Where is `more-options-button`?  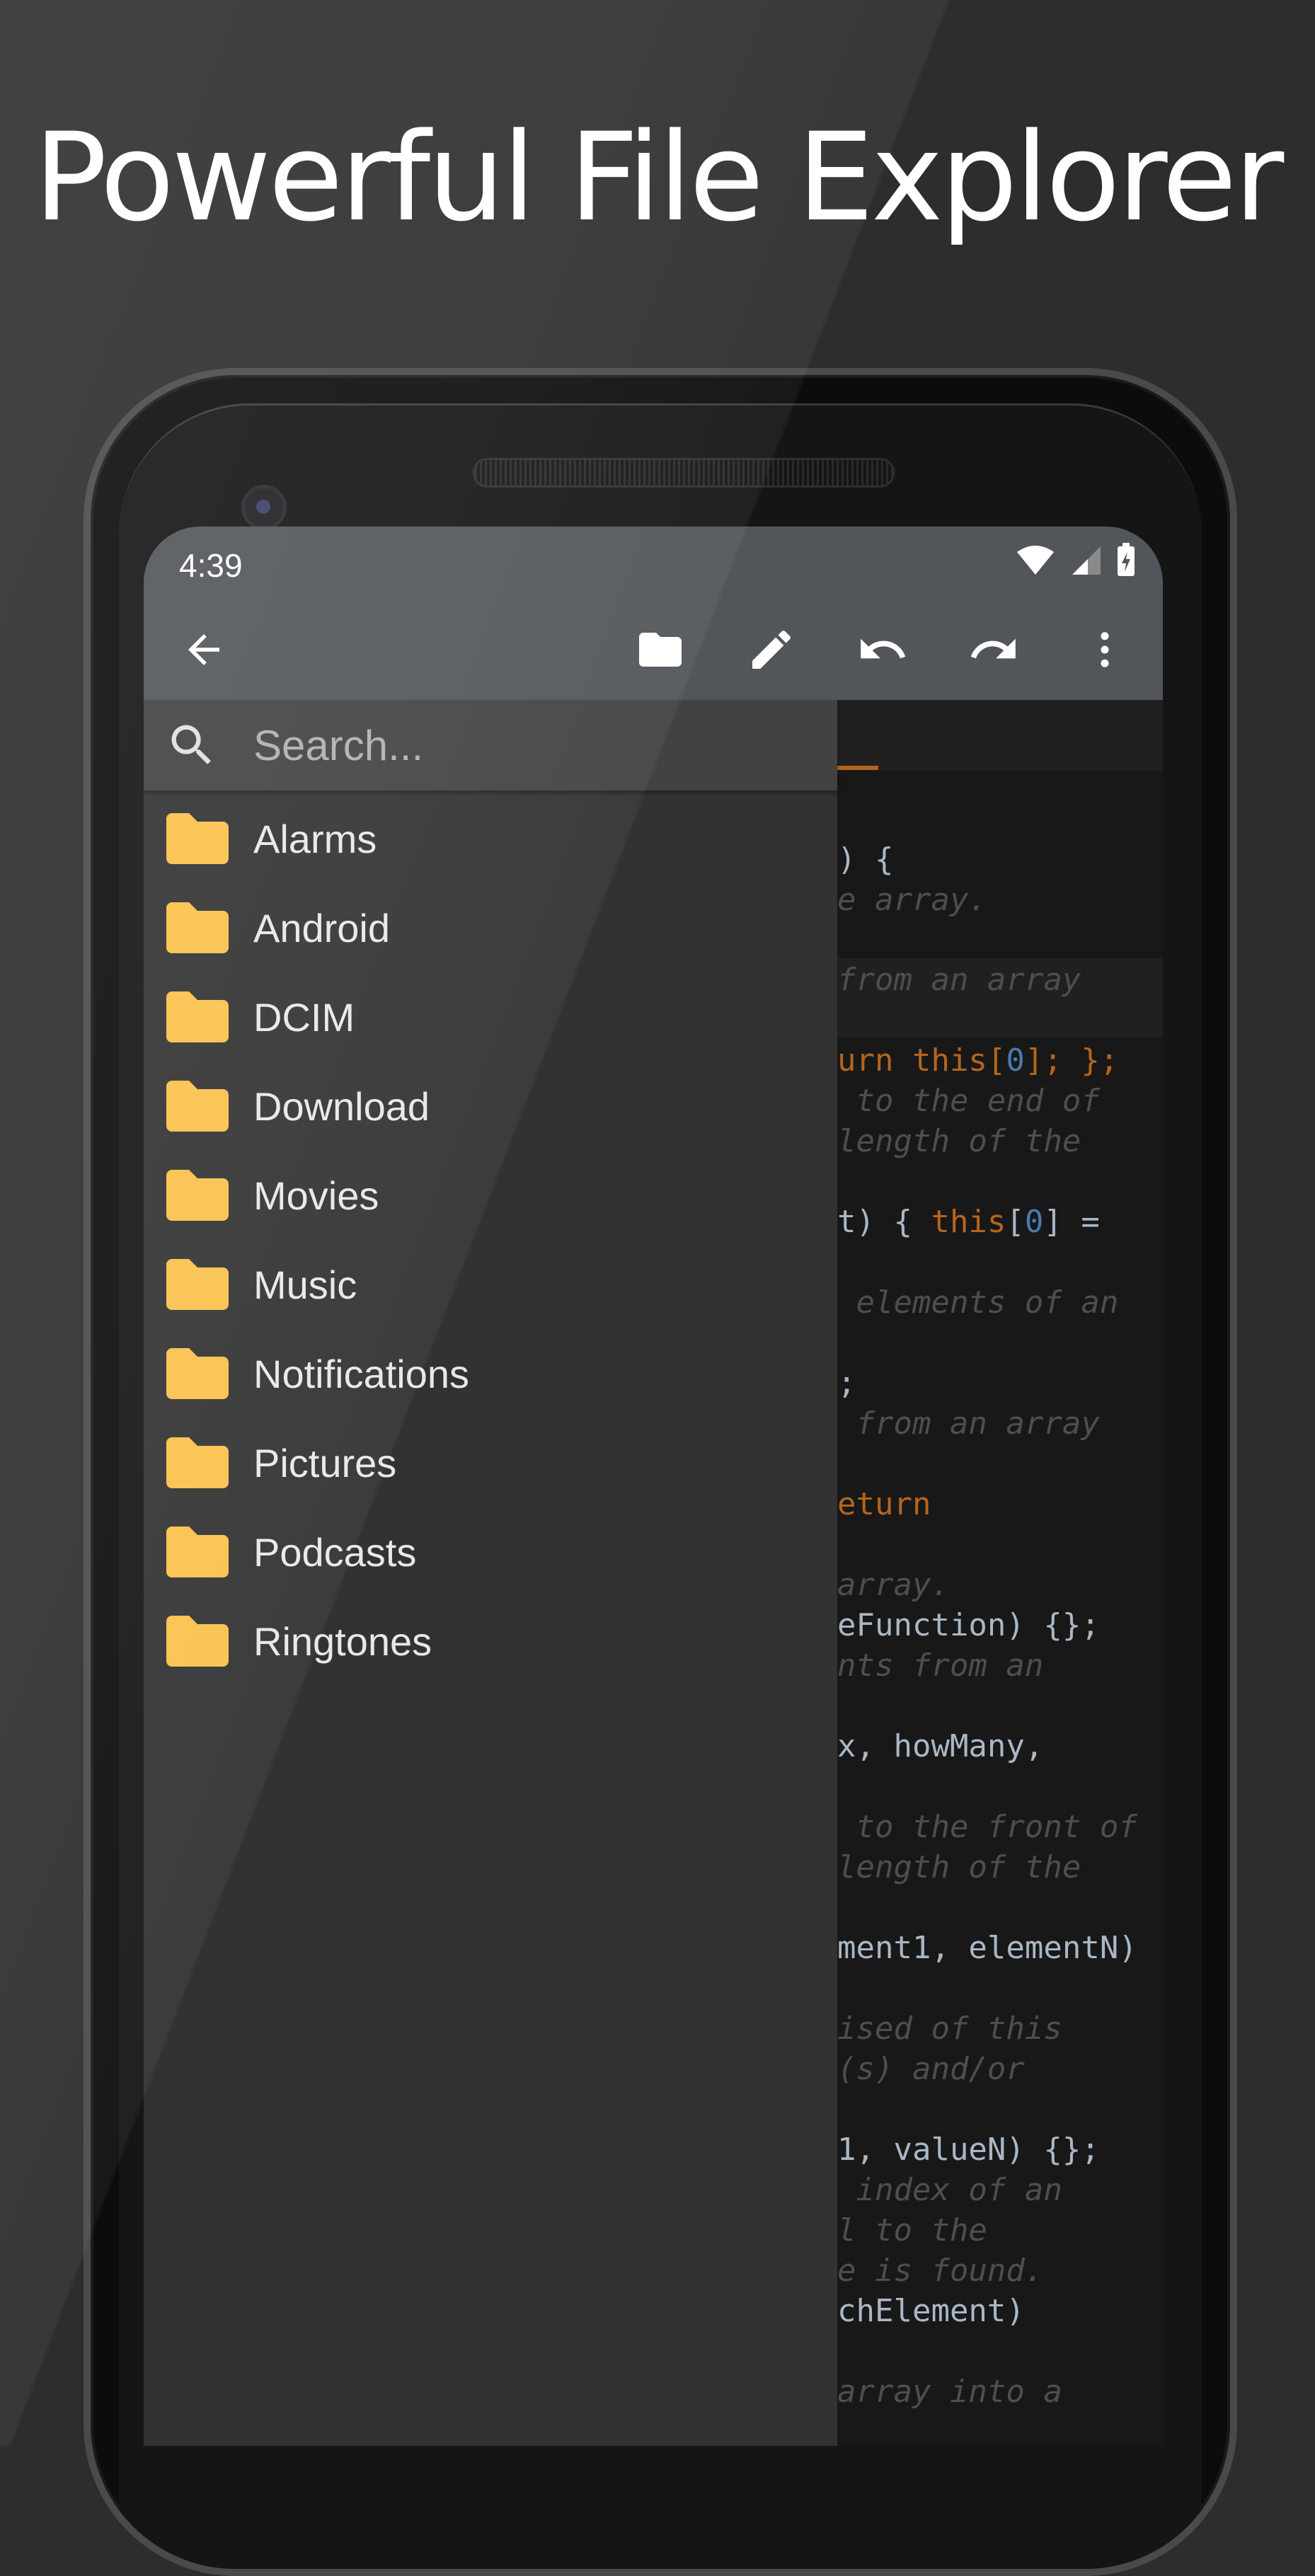 more-options-button is located at coordinates (1104, 650).